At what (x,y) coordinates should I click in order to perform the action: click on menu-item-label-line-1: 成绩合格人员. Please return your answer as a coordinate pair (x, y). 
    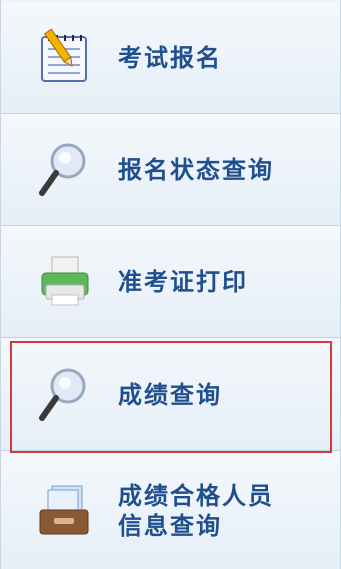
    Looking at the image, I should click on (196, 495).